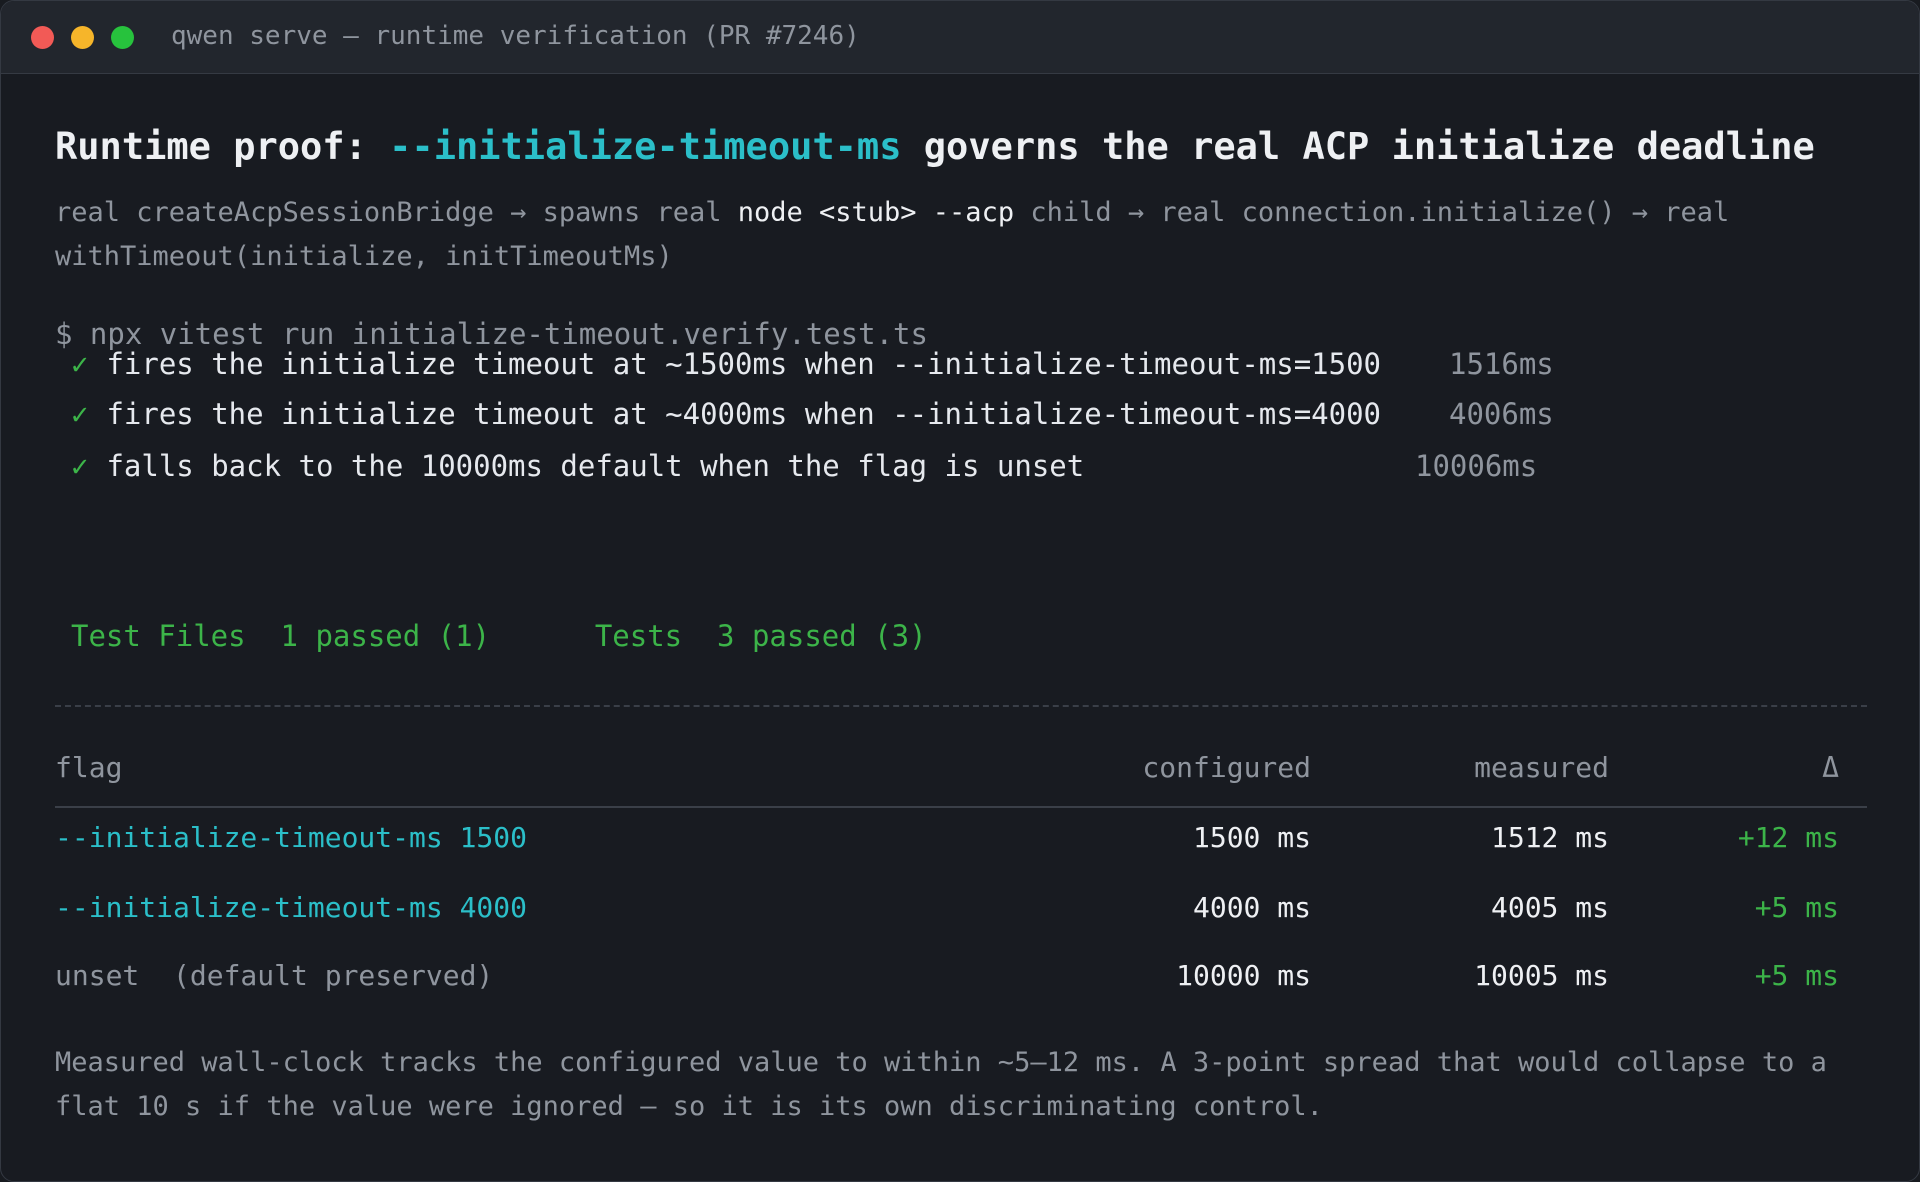 Image resolution: width=1920 pixels, height=1182 pixels. I want to click on summary-files-label: Test Files, so click(158, 636).